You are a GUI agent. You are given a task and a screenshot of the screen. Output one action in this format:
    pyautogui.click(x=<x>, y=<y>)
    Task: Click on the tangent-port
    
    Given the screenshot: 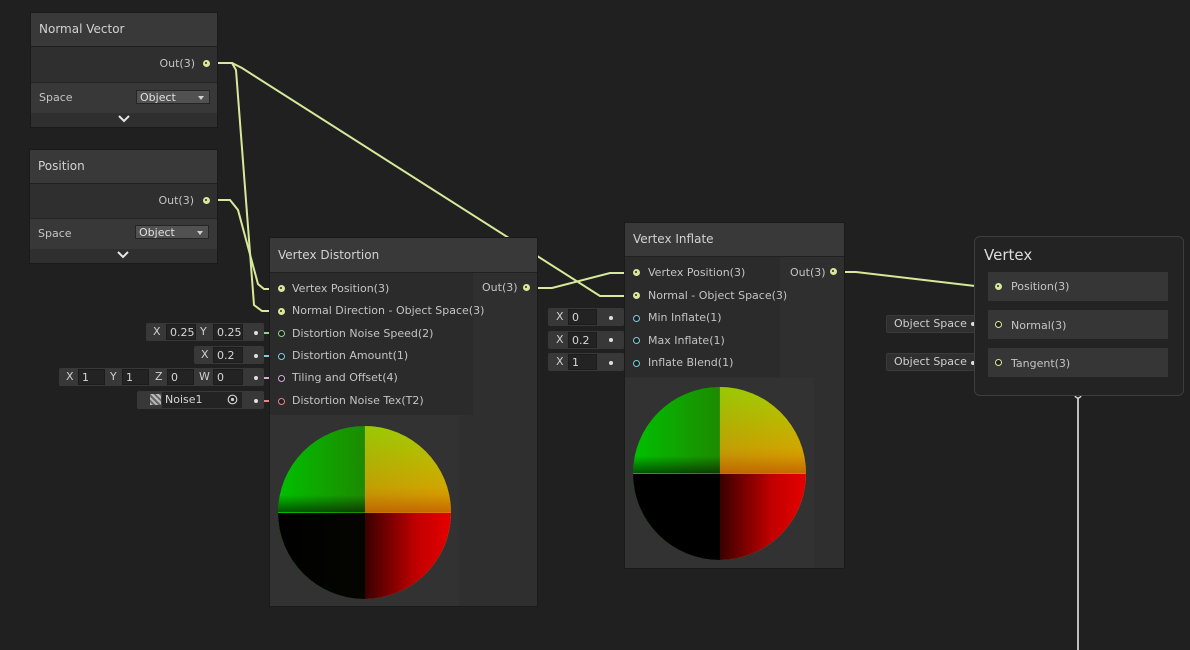 What is the action you would take?
    pyautogui.click(x=998, y=362)
    